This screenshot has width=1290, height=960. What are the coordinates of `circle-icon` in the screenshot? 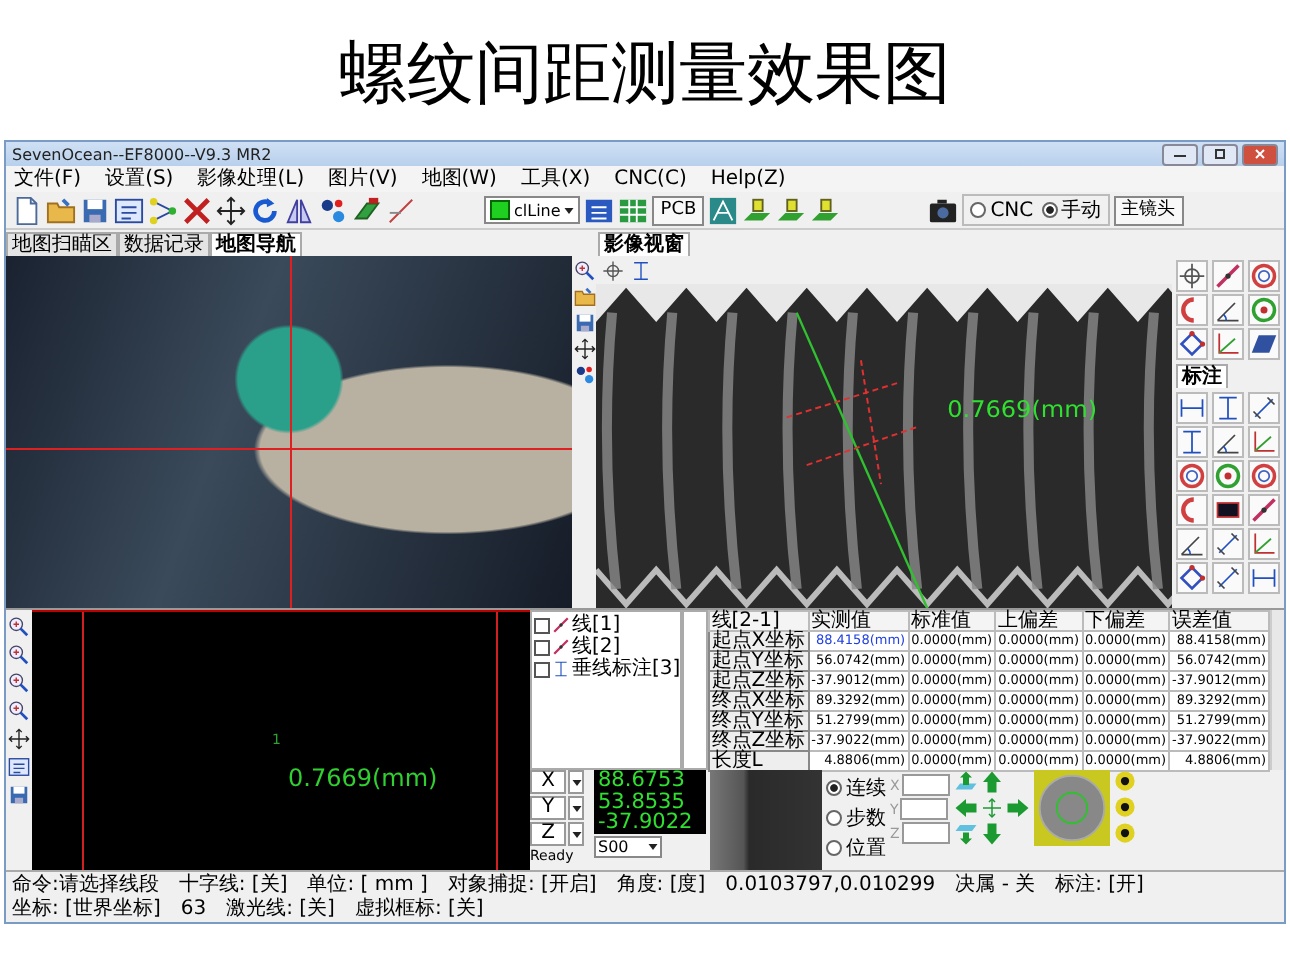 It's located at (1264, 276).